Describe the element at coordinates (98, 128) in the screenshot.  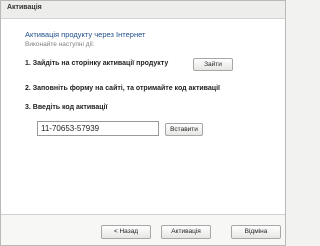
I see `activation-code-input` at that location.